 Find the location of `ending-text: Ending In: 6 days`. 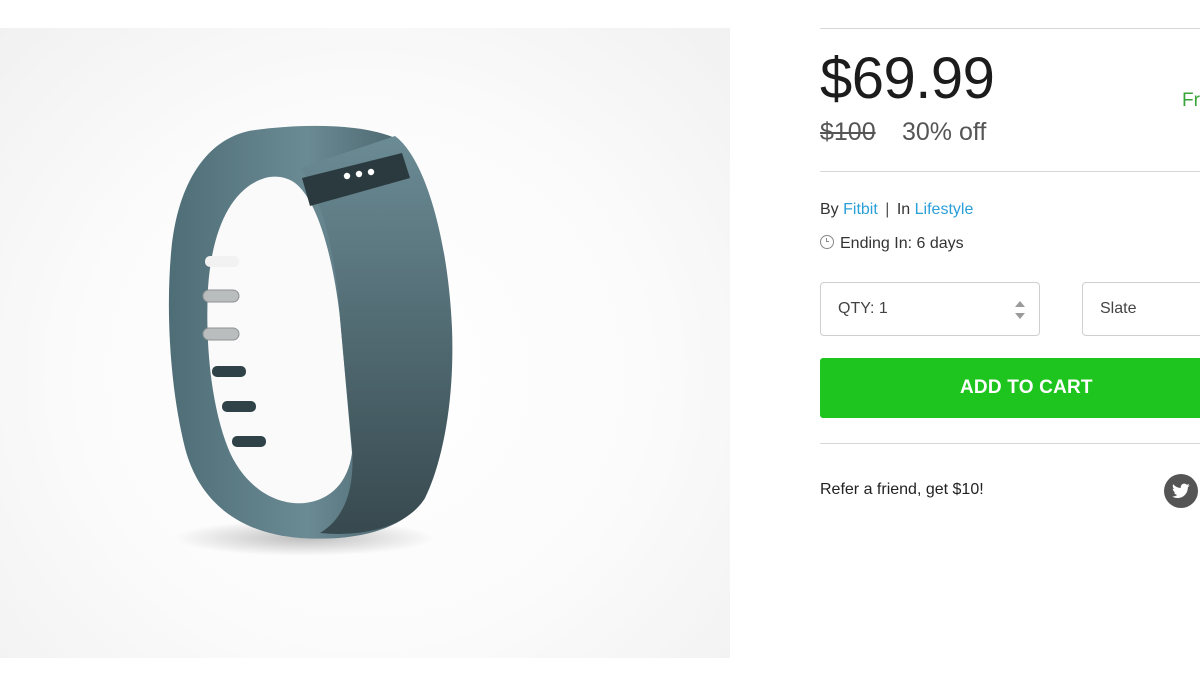

ending-text: Ending In: 6 days is located at coordinates (902, 243).